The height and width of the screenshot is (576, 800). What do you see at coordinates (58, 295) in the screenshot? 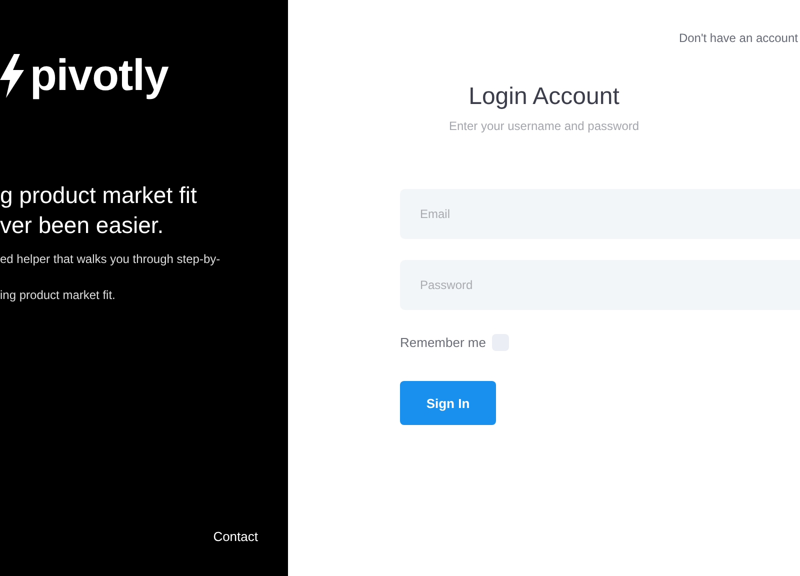
I see `description-line: ing product market fit.` at bounding box center [58, 295].